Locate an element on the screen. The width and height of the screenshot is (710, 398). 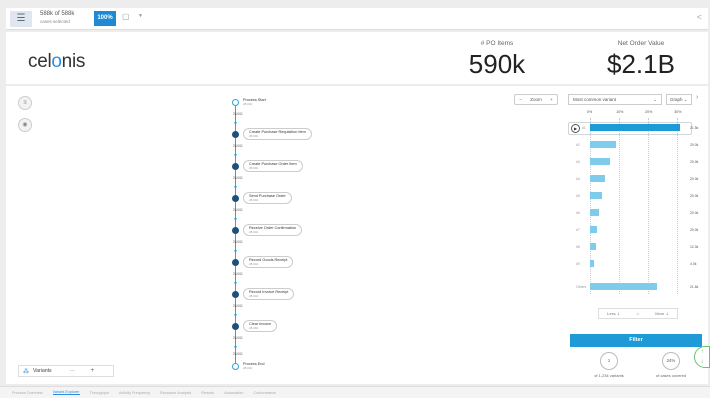
chevron-down-icon: ▼ is located at coordinates (140, 16).